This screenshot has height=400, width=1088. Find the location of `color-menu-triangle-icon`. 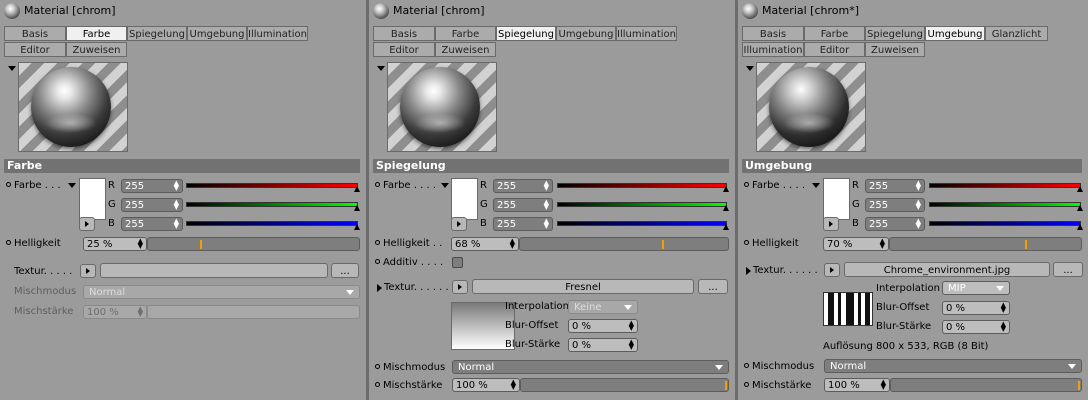

color-menu-triangle-icon is located at coordinates (816, 185).